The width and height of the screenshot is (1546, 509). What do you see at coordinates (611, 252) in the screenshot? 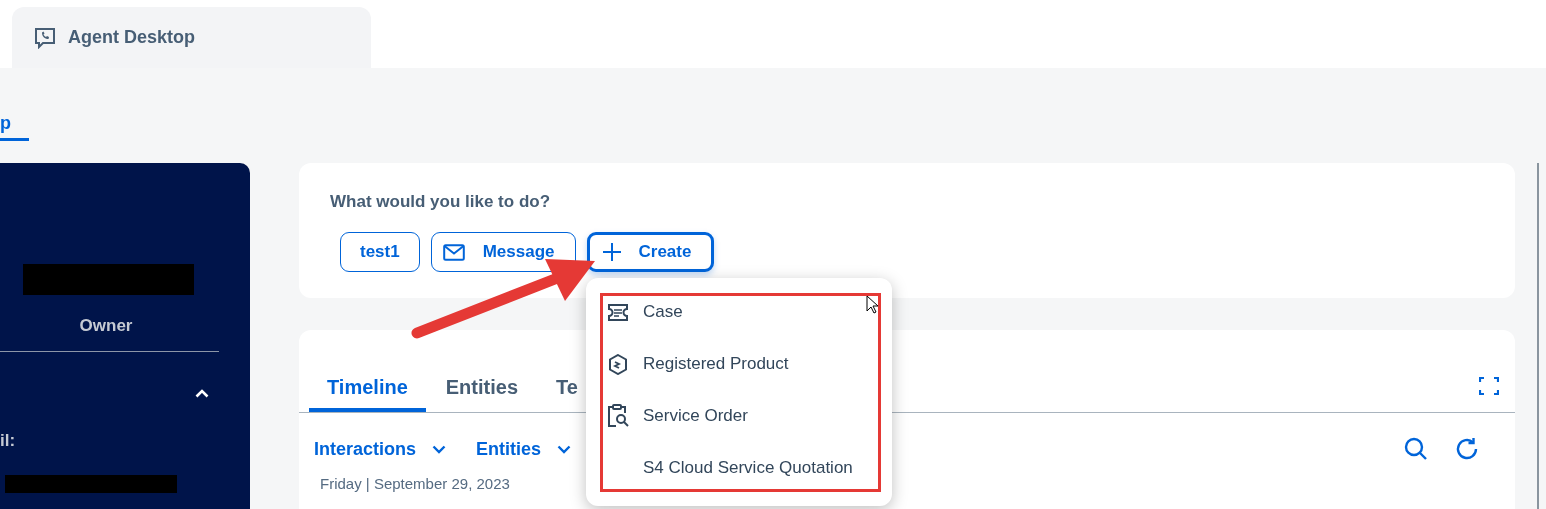
I see `plus-icon` at bounding box center [611, 252].